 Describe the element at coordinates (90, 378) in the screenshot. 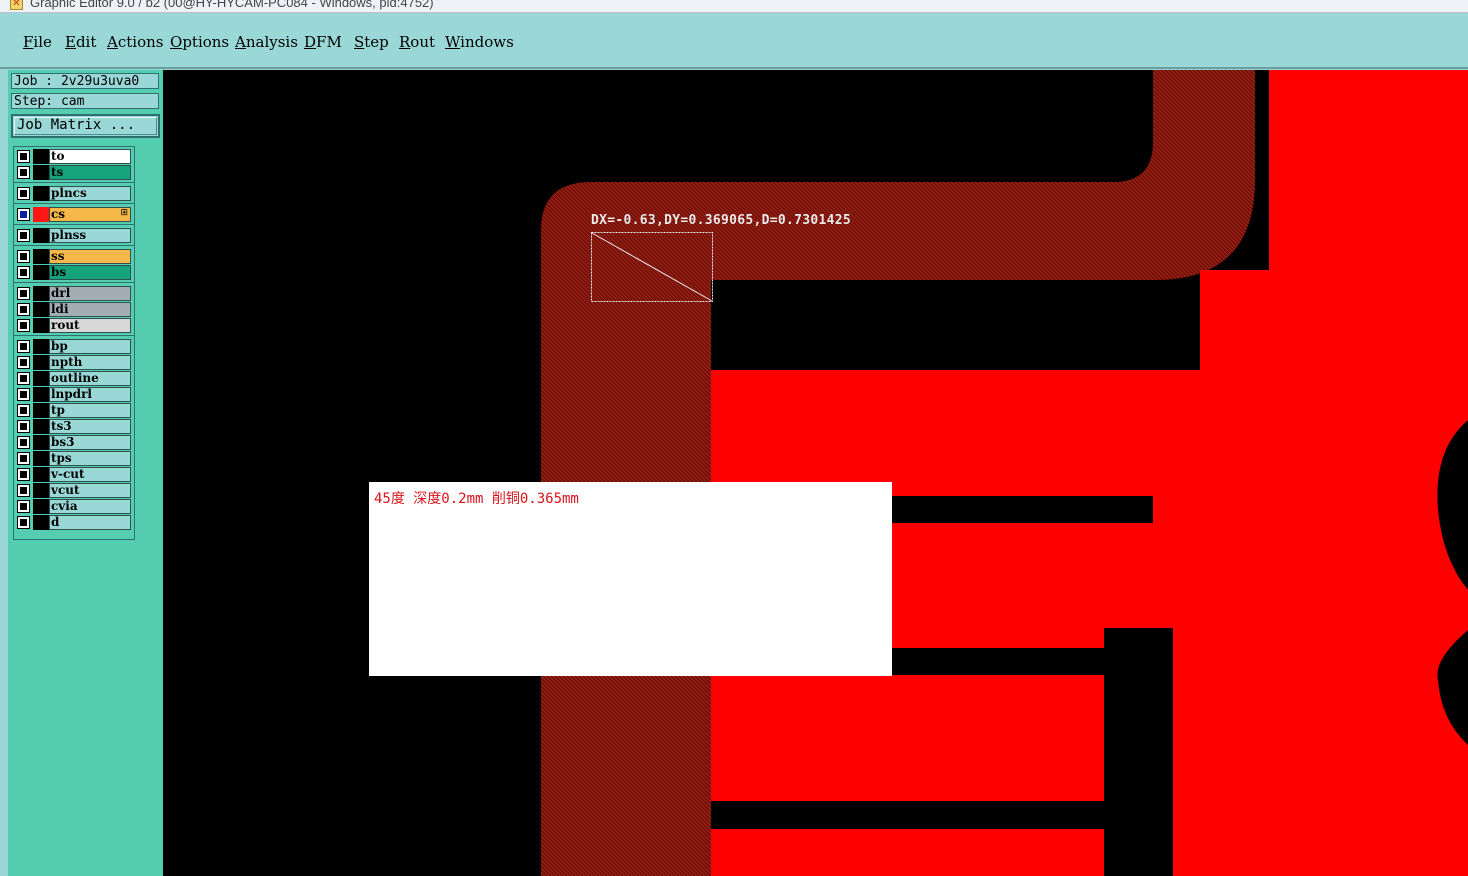

I see `layer-name: outline` at that location.